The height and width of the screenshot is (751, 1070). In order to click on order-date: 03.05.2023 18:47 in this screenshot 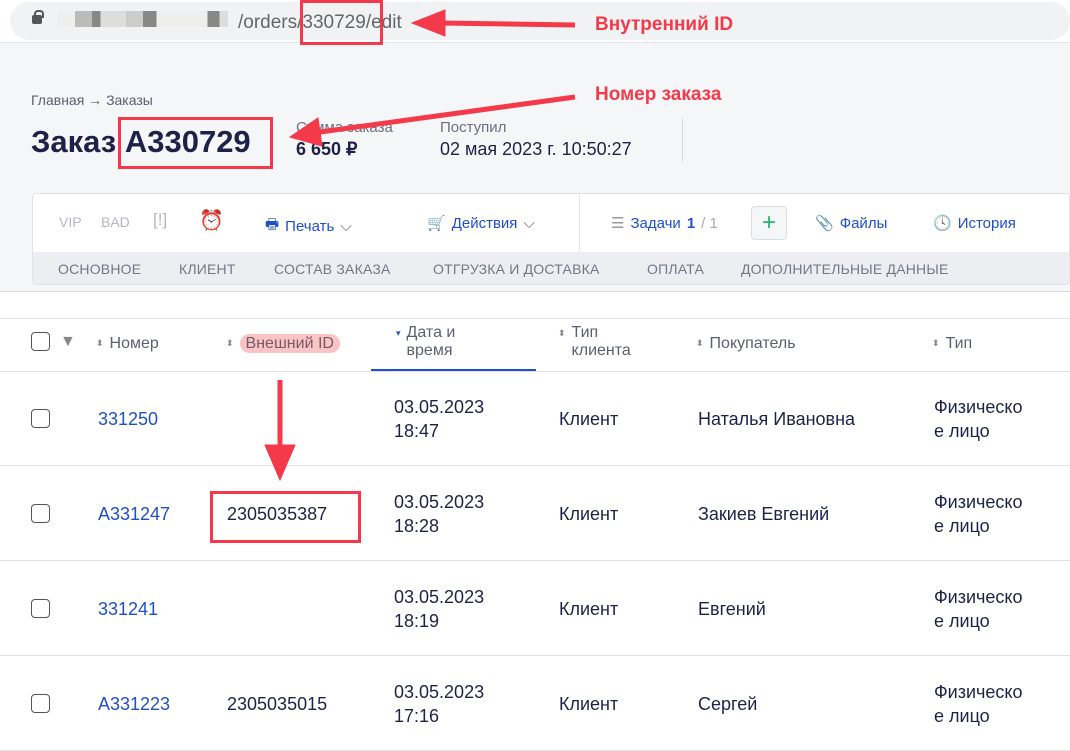, I will do `click(439, 419)`.